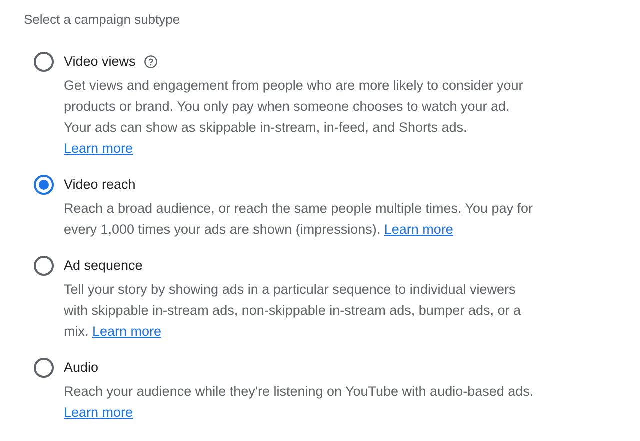 This screenshot has width=640, height=441. Describe the element at coordinates (299, 402) in the screenshot. I see `option-description: Reach your audience while they're listening on YouTube with audio-based ads. Learn more` at that location.